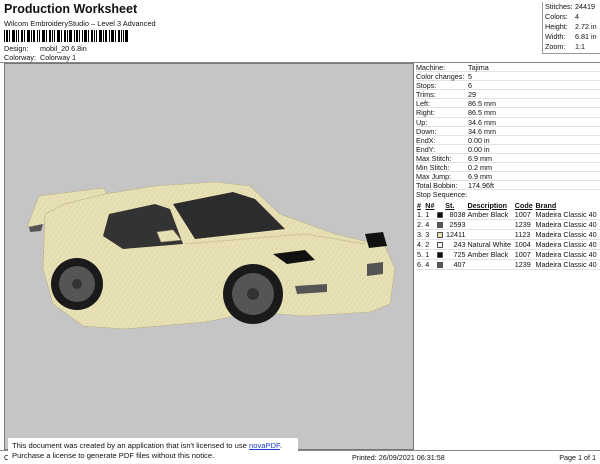  Describe the element at coordinates (420, 254) in the screenshot. I see `stop-index: 5.` at that location.